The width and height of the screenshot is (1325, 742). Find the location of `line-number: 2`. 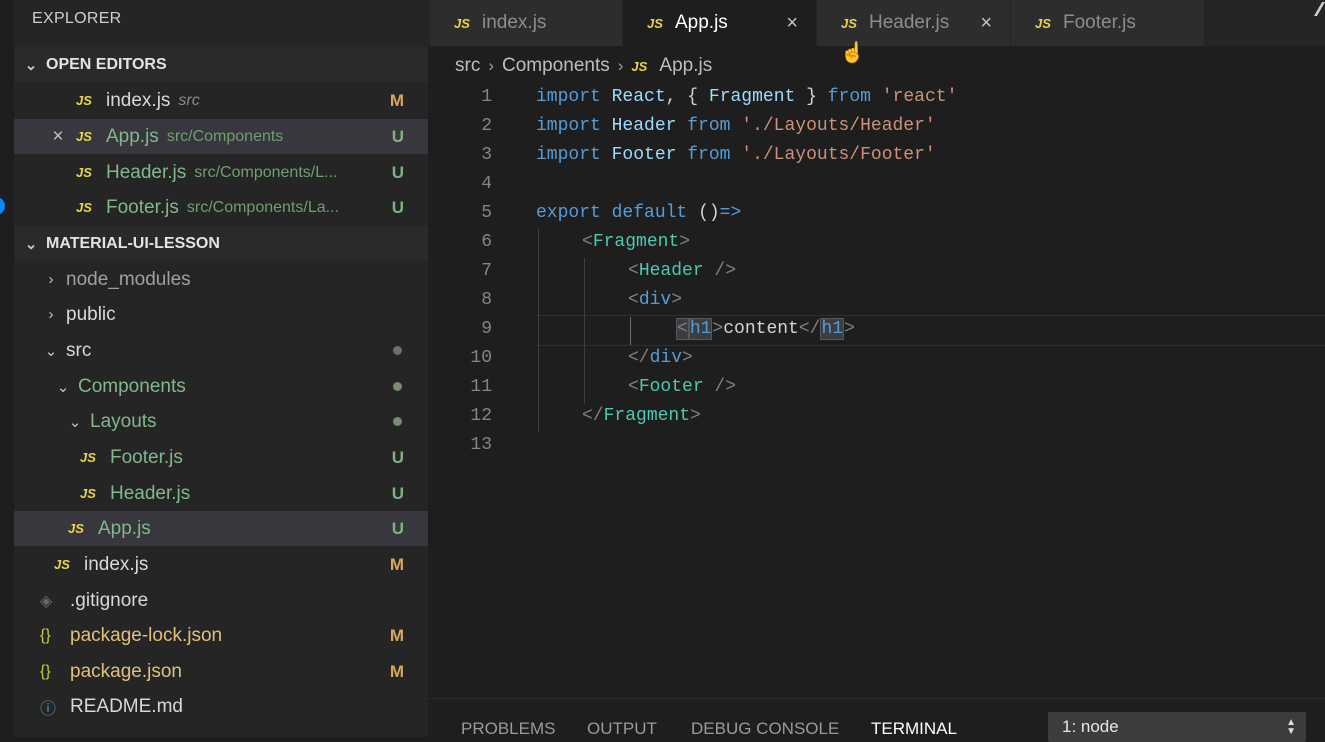

line-number: 2 is located at coordinates (486, 126).